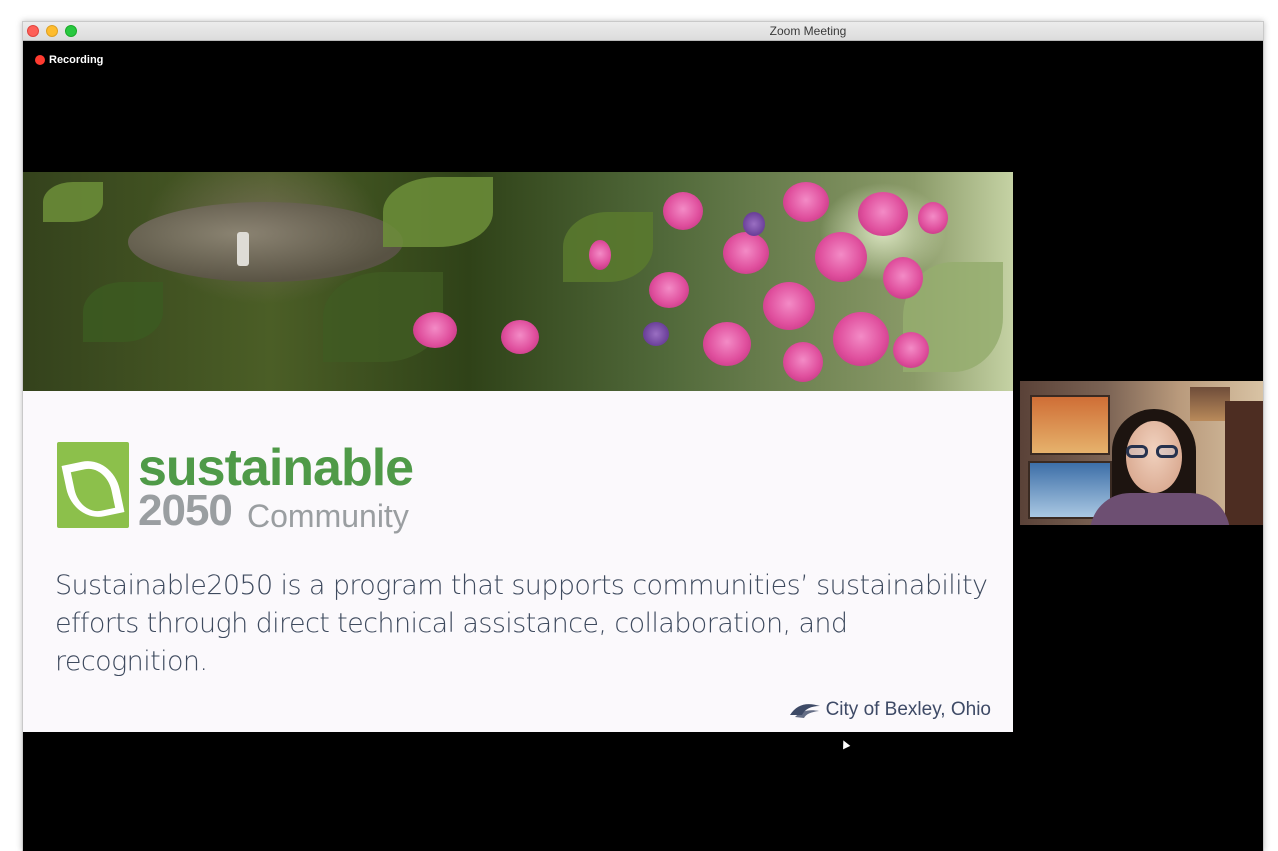 Image resolution: width=1278 pixels, height=851 pixels. What do you see at coordinates (93, 485) in the screenshot?
I see `leaf-logo-icon` at bounding box center [93, 485].